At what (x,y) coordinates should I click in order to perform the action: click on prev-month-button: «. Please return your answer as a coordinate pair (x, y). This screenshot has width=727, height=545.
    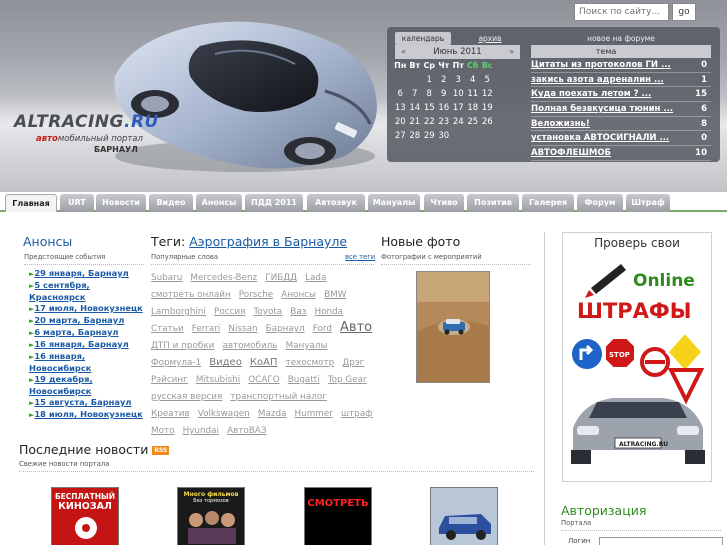
    Looking at the image, I should click on (403, 52).